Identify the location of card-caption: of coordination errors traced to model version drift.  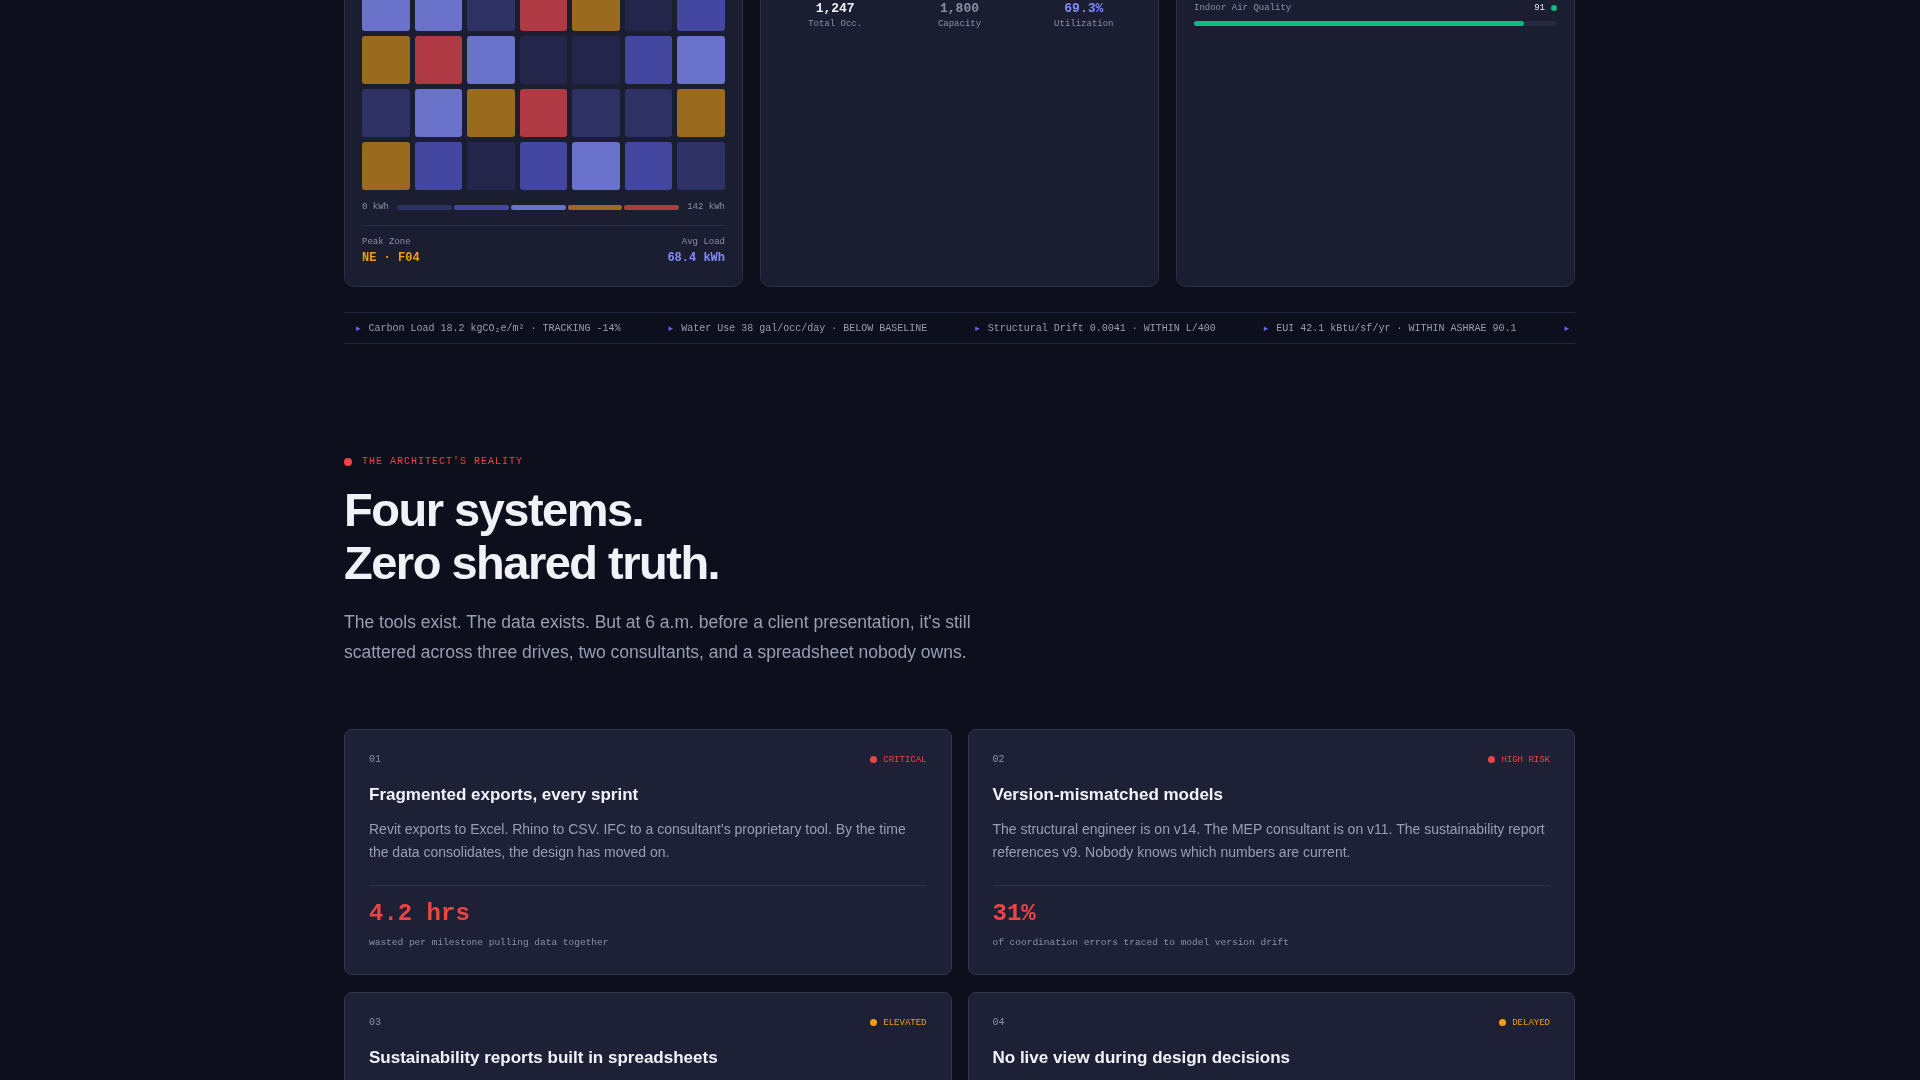
(1141, 942).